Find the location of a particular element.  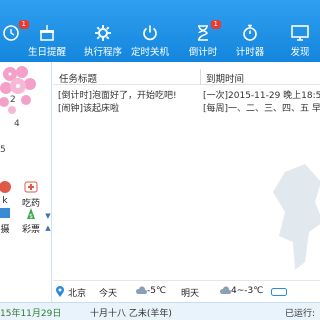

app-item: 摄 is located at coordinates (9, 220).